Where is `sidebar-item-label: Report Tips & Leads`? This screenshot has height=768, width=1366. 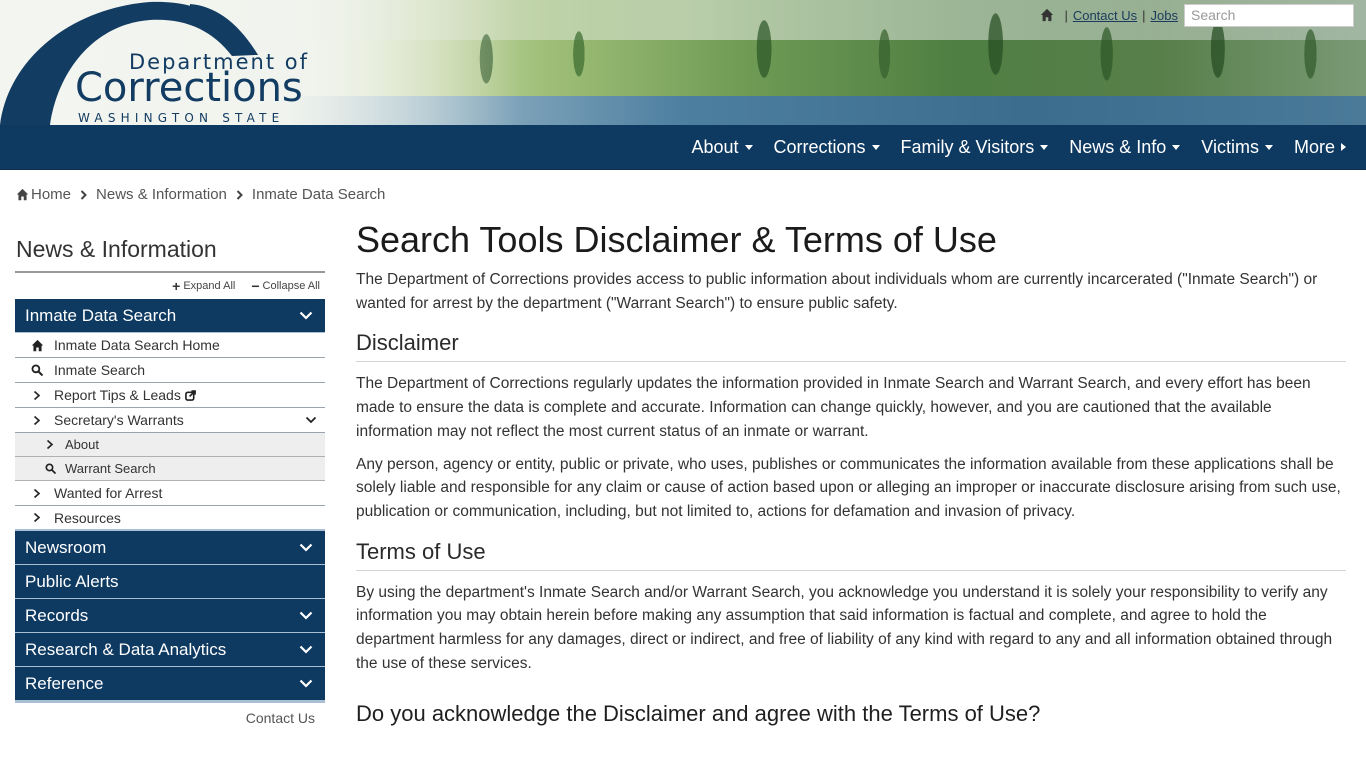
sidebar-item-label: Report Tips & Leads is located at coordinates (117, 395).